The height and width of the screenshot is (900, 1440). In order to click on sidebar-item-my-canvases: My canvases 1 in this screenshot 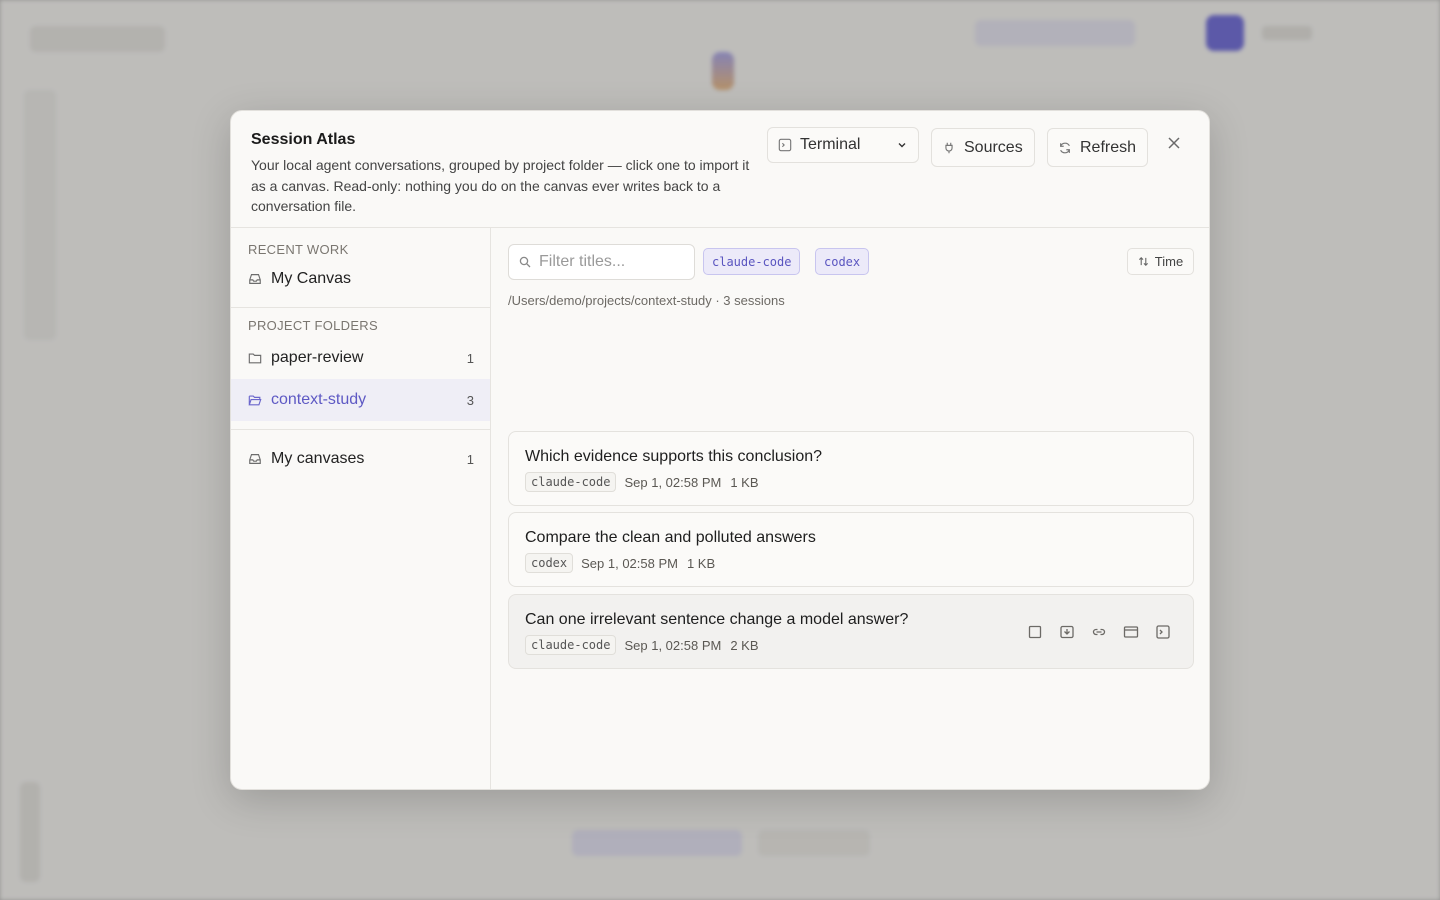, I will do `click(360, 459)`.